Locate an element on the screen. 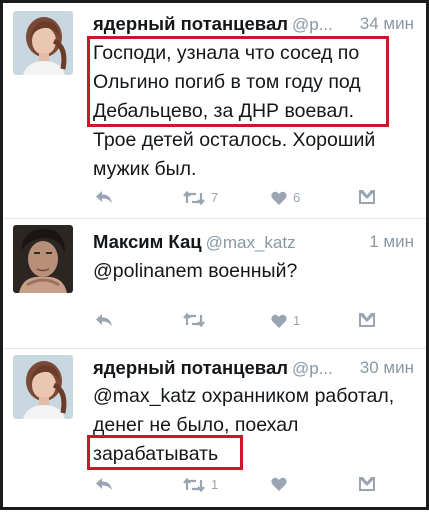 This screenshot has width=429, height=513. like-button is located at coordinates (282, 484).